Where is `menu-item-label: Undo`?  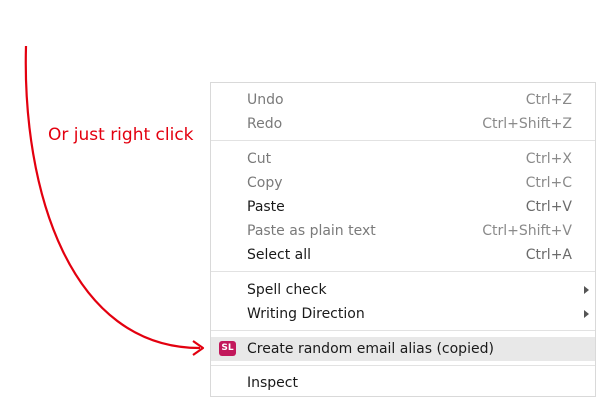
menu-item-label: Undo is located at coordinates (265, 100).